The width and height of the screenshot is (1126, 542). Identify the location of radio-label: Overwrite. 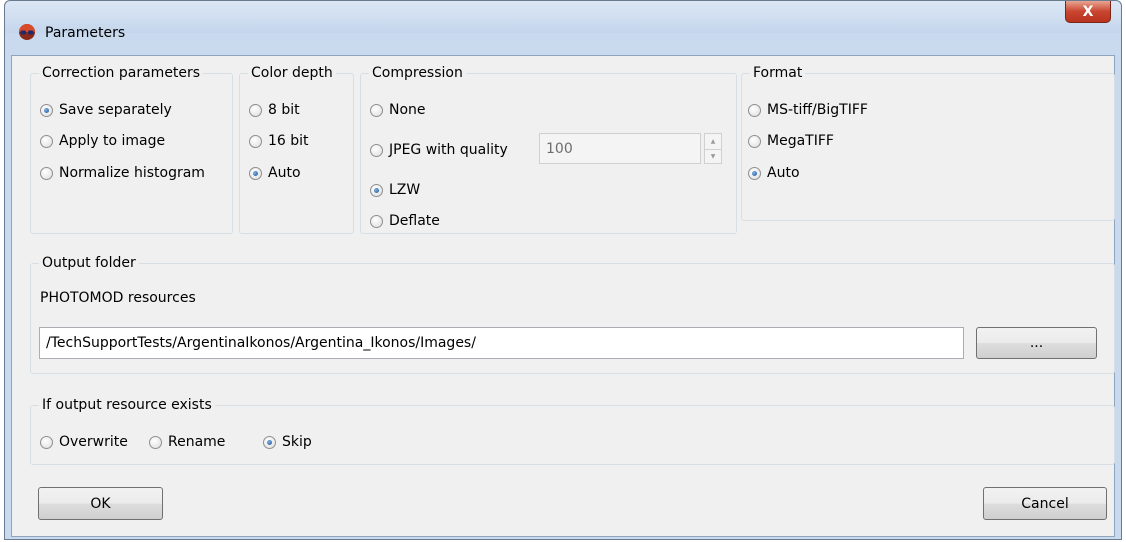
(93, 442).